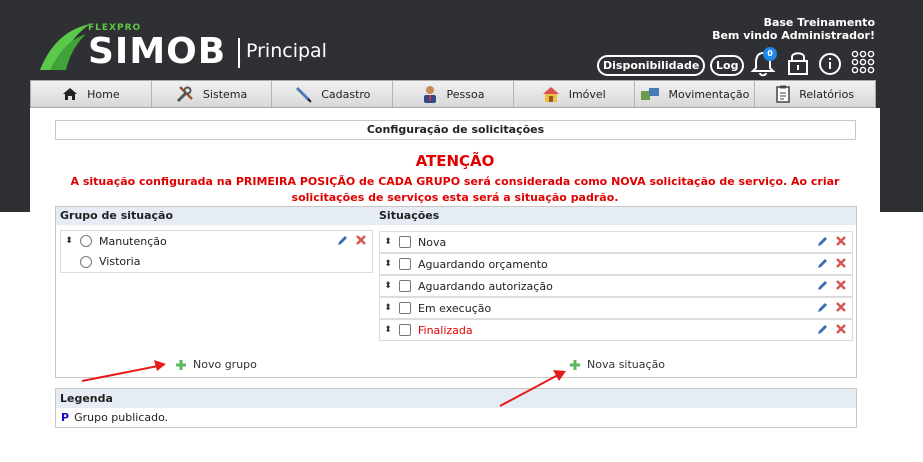  I want to click on nav-item-imovel: Imóvel, so click(574, 94).